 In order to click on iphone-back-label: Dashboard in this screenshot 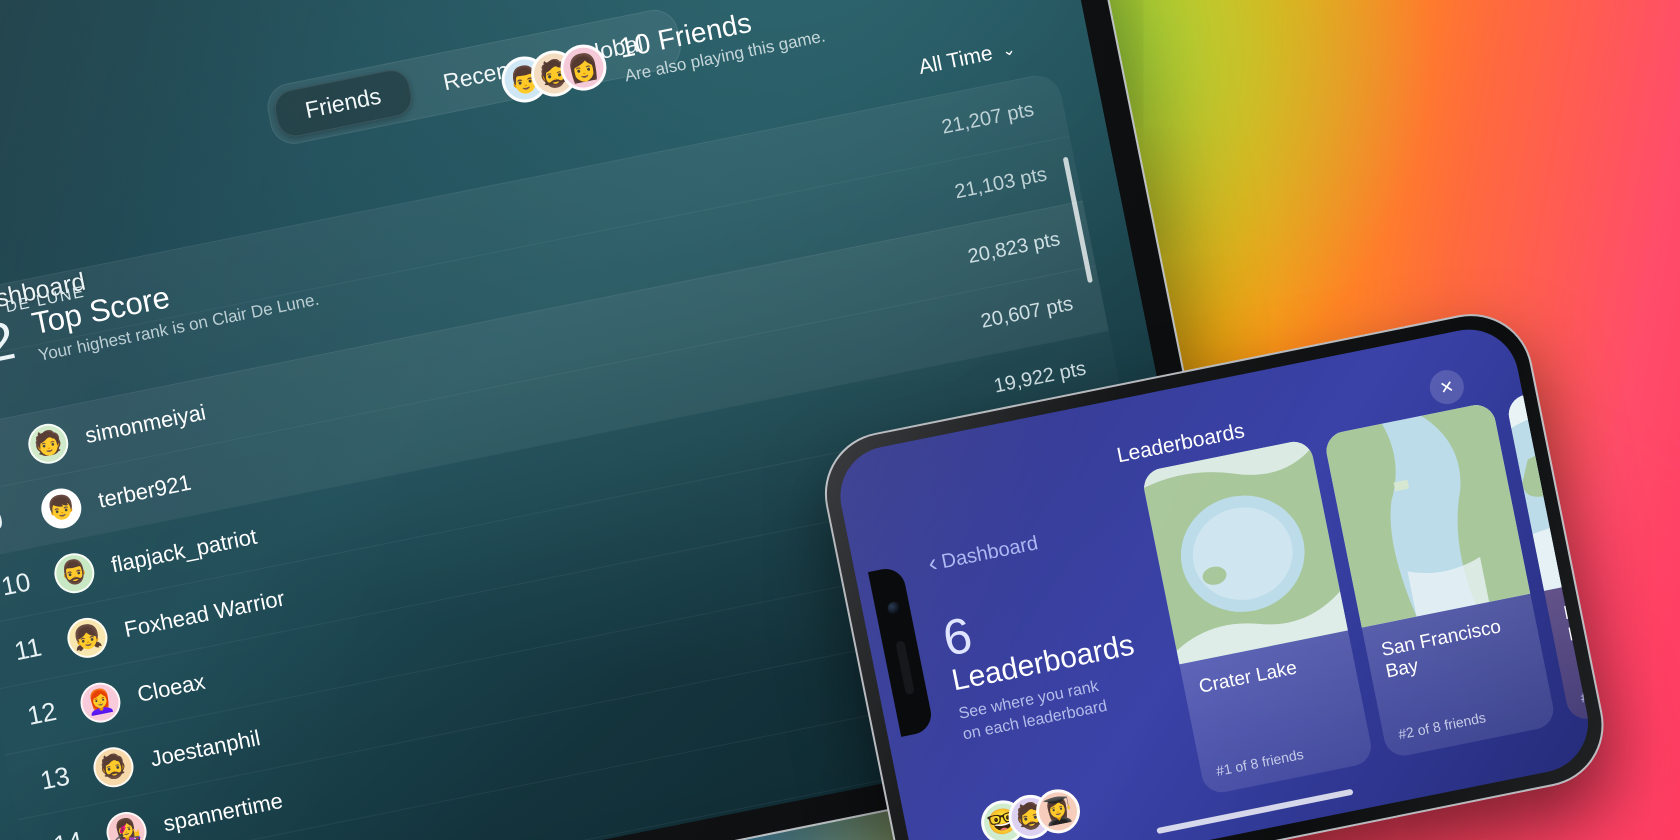, I will do `click(989, 553)`.